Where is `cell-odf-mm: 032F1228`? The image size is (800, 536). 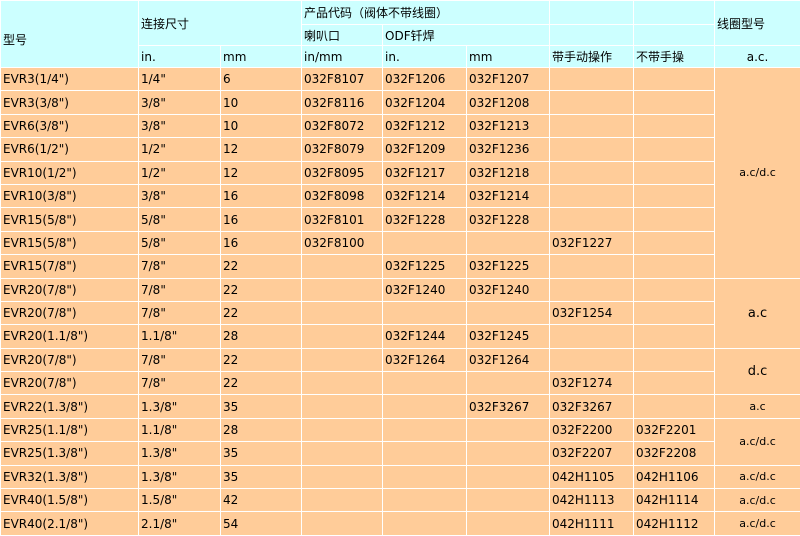 cell-odf-mm: 032F1228 is located at coordinates (508, 219).